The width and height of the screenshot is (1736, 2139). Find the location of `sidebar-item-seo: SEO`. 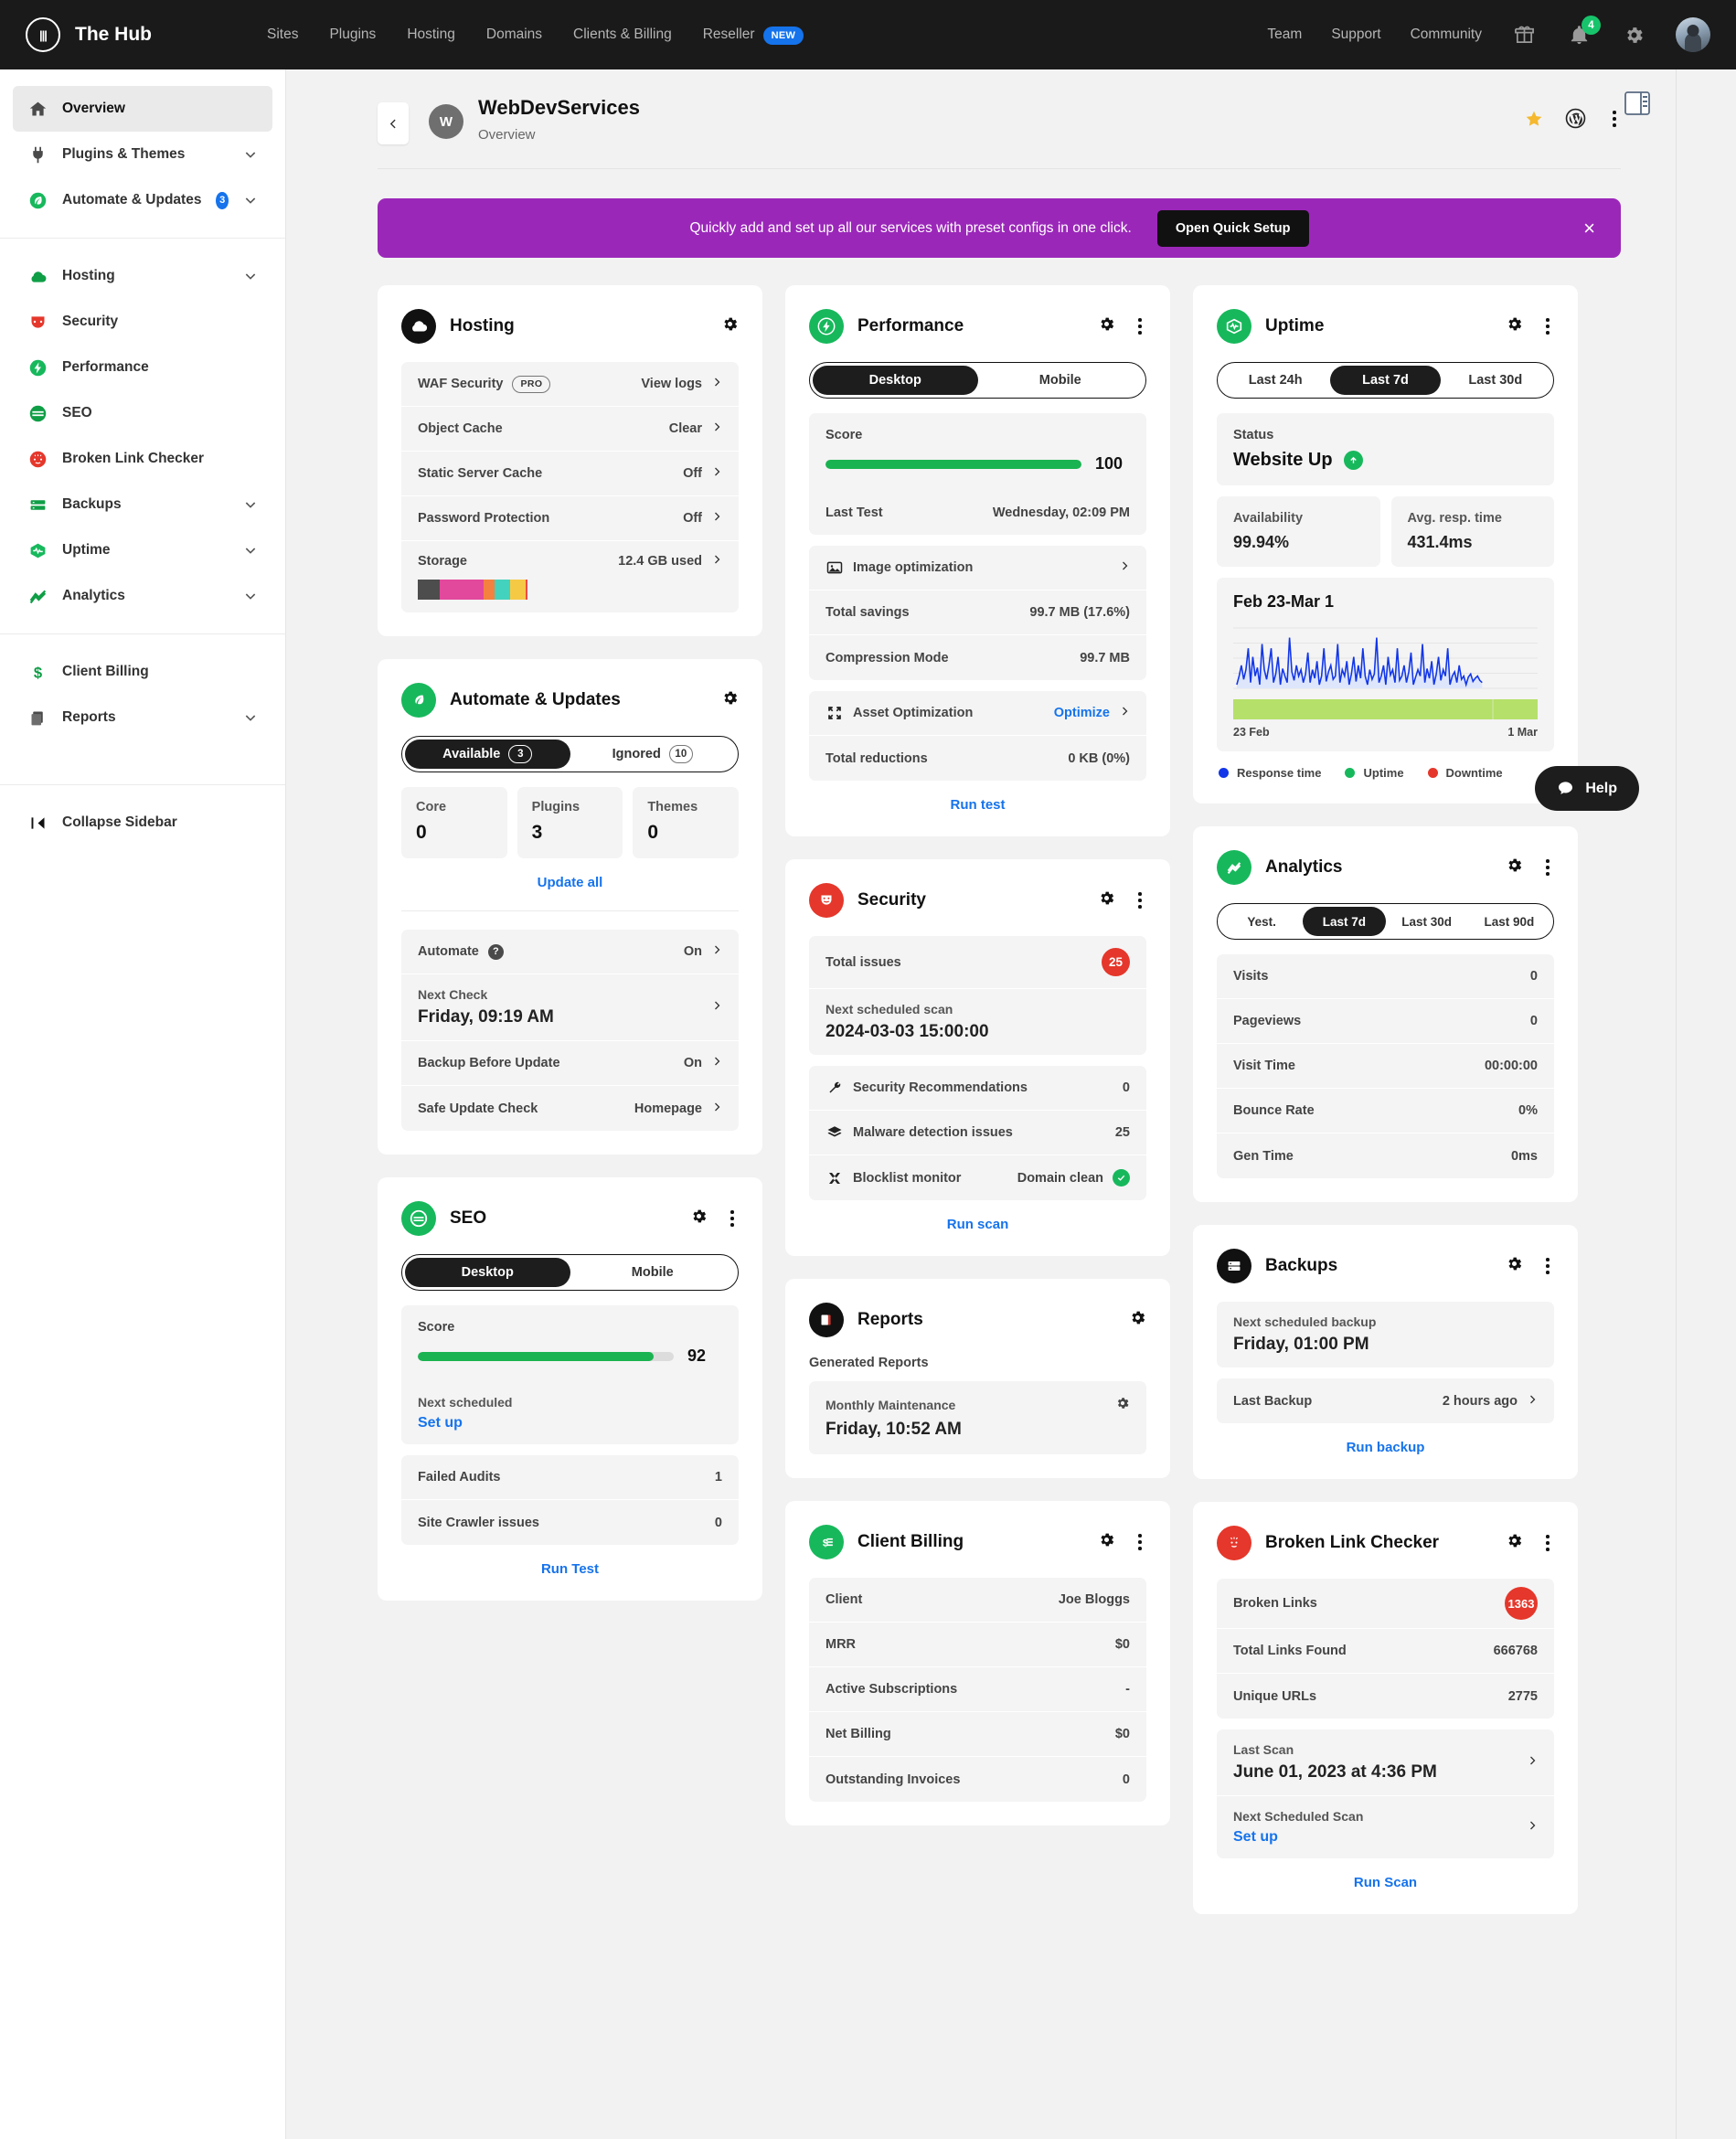

sidebar-item-seo: SEO is located at coordinates (142, 413).